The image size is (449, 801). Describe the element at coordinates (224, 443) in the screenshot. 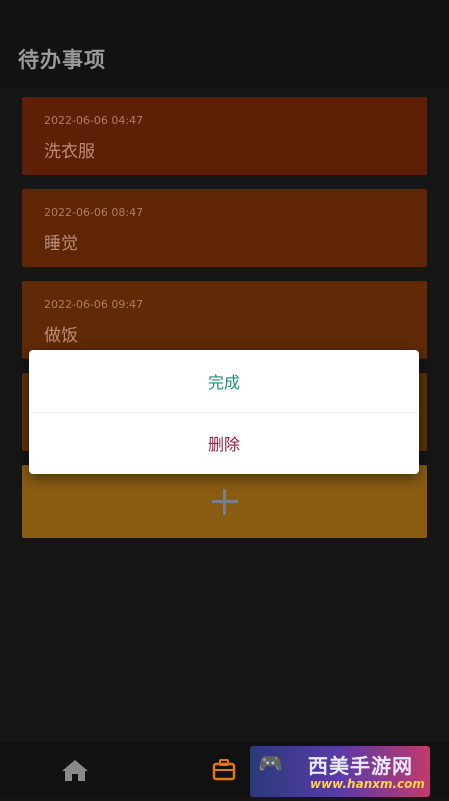

I see `delete-button: 删除` at that location.